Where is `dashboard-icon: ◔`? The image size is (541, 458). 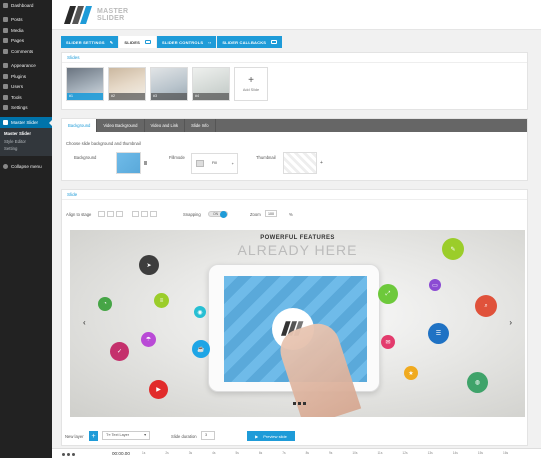 dashboard-icon: ◔ is located at coordinates (105, 304).